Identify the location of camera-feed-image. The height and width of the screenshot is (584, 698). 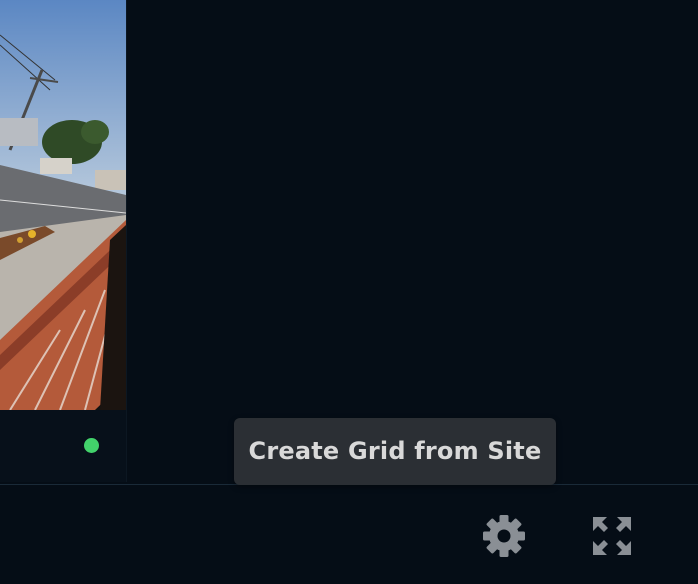
(63, 205).